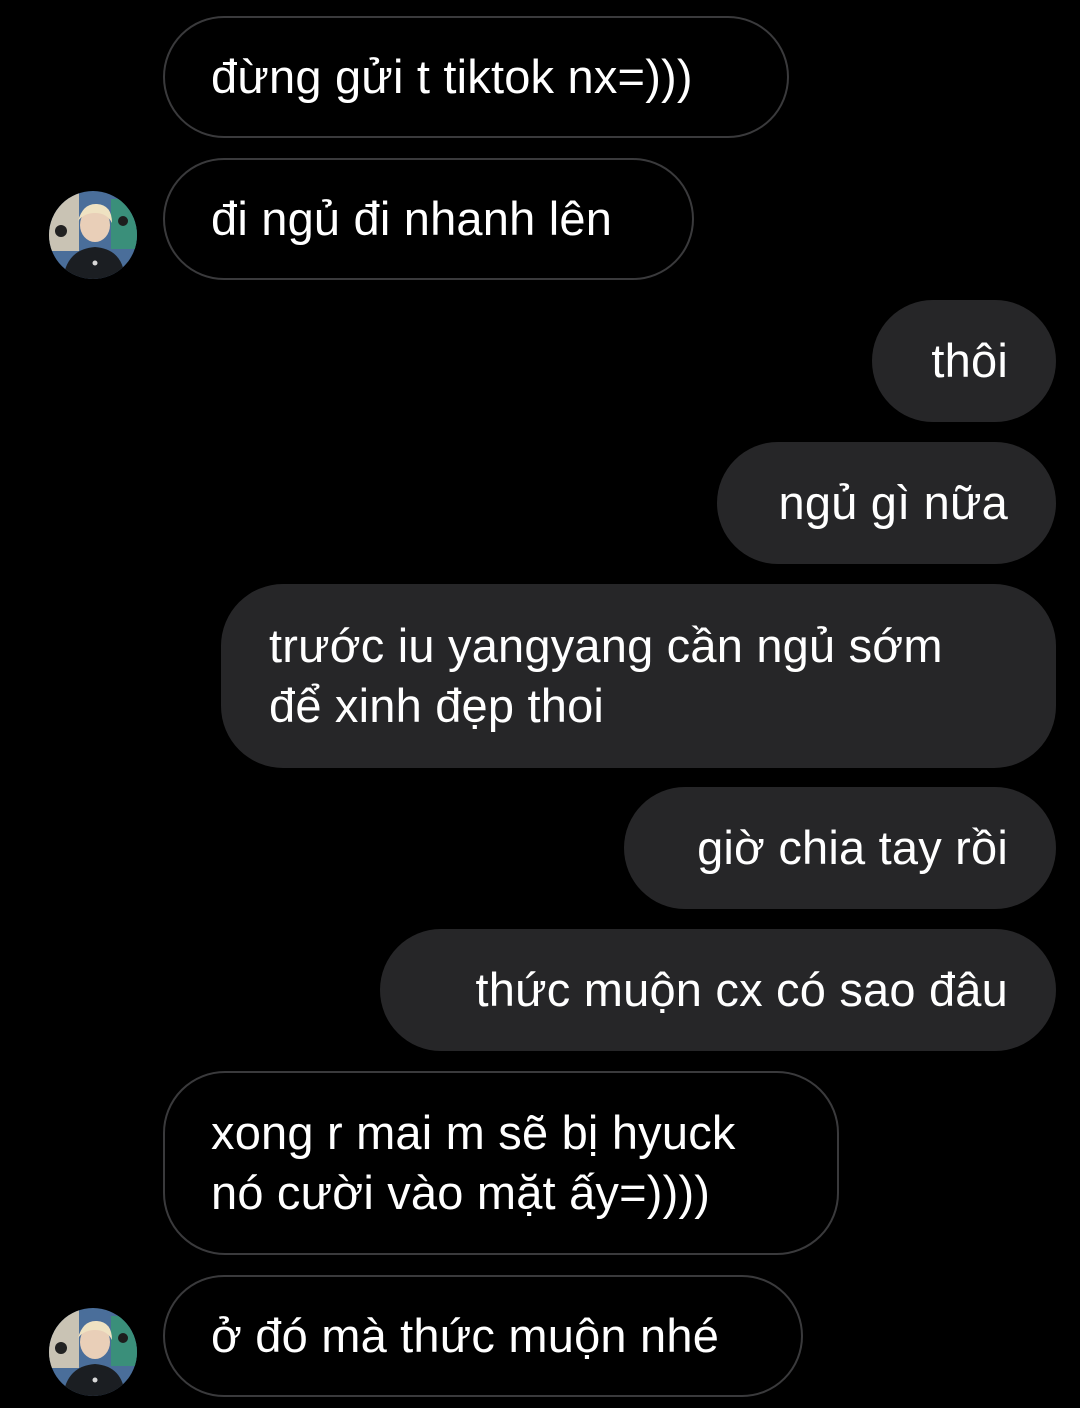 This screenshot has width=1080, height=1408. I want to click on message-bubble-incoming: ở đó mà thức muộn nhé, so click(483, 1336).